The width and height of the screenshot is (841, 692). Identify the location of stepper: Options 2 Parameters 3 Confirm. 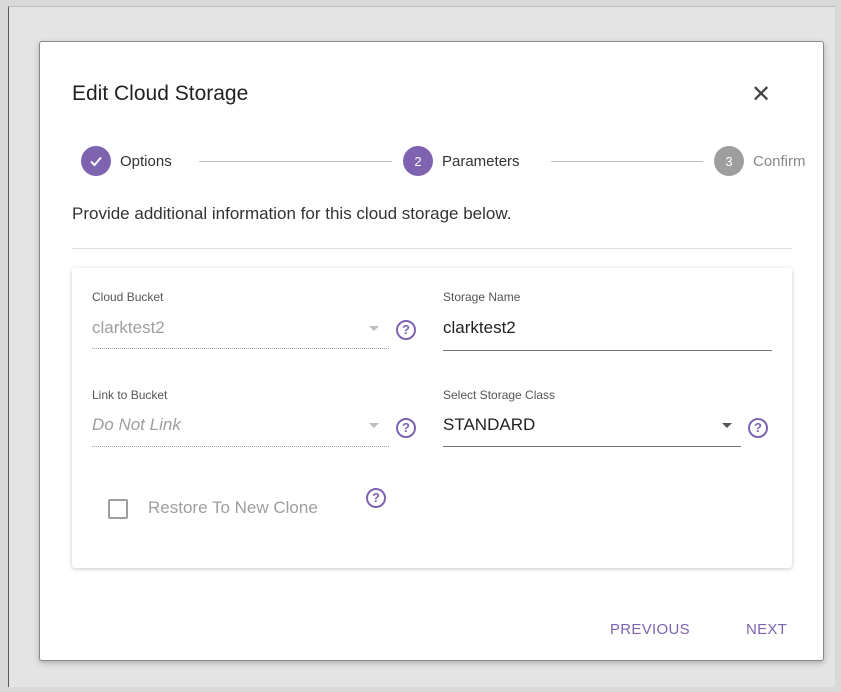
(452, 161).